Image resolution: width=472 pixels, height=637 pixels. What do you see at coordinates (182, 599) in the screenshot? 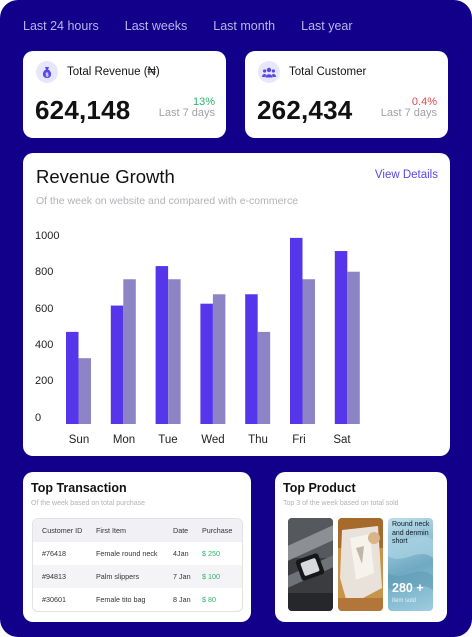
I see `date: 8 Jan` at bounding box center [182, 599].